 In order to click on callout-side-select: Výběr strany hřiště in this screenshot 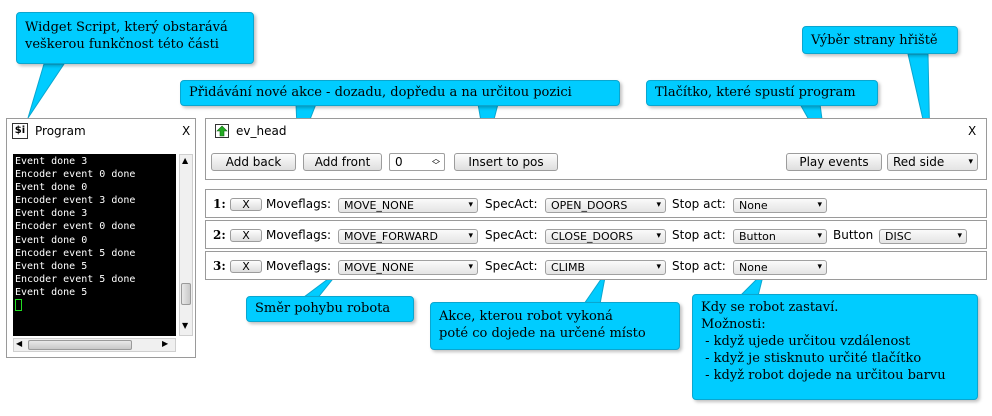, I will do `click(880, 40)`.